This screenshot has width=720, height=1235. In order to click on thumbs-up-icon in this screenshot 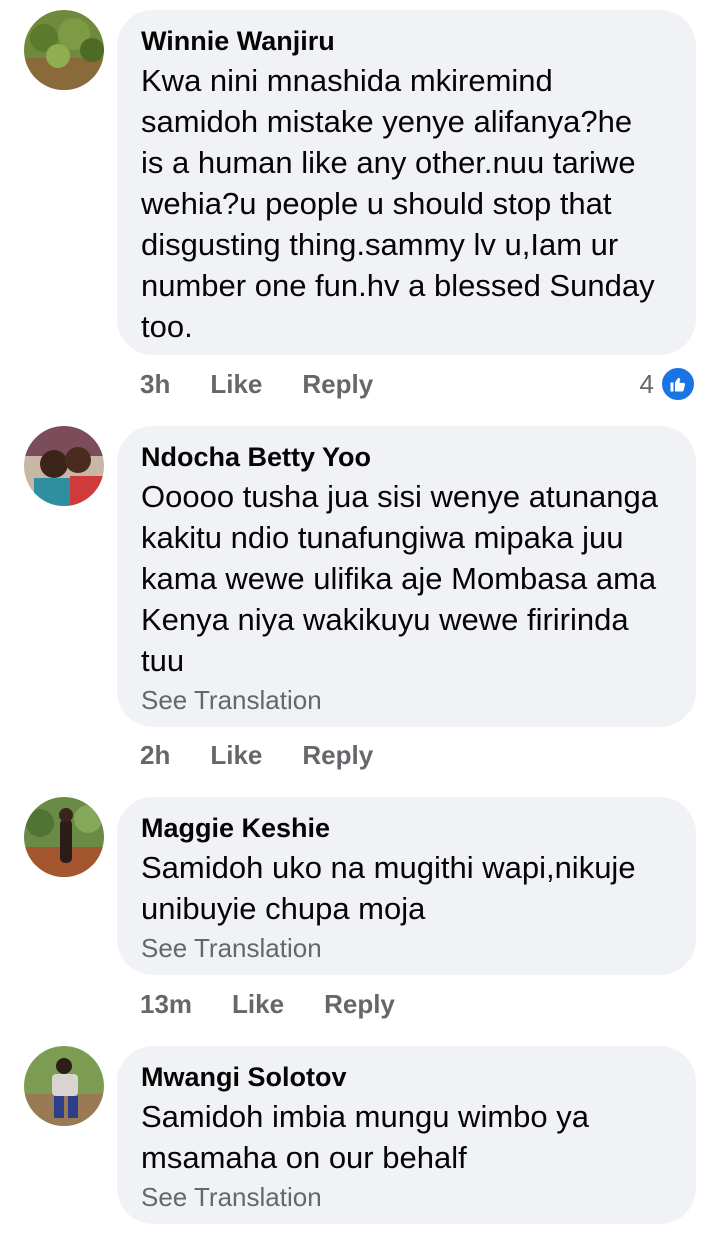, I will do `click(678, 384)`.